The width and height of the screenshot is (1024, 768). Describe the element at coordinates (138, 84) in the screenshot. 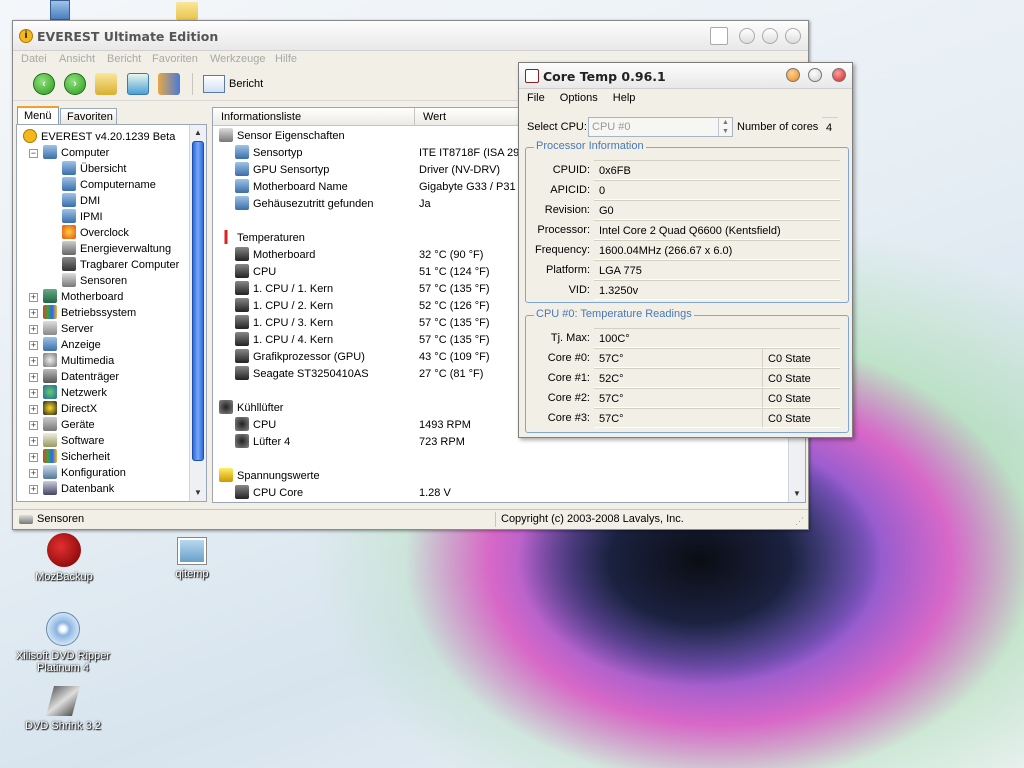

I see `refresh-icon` at that location.